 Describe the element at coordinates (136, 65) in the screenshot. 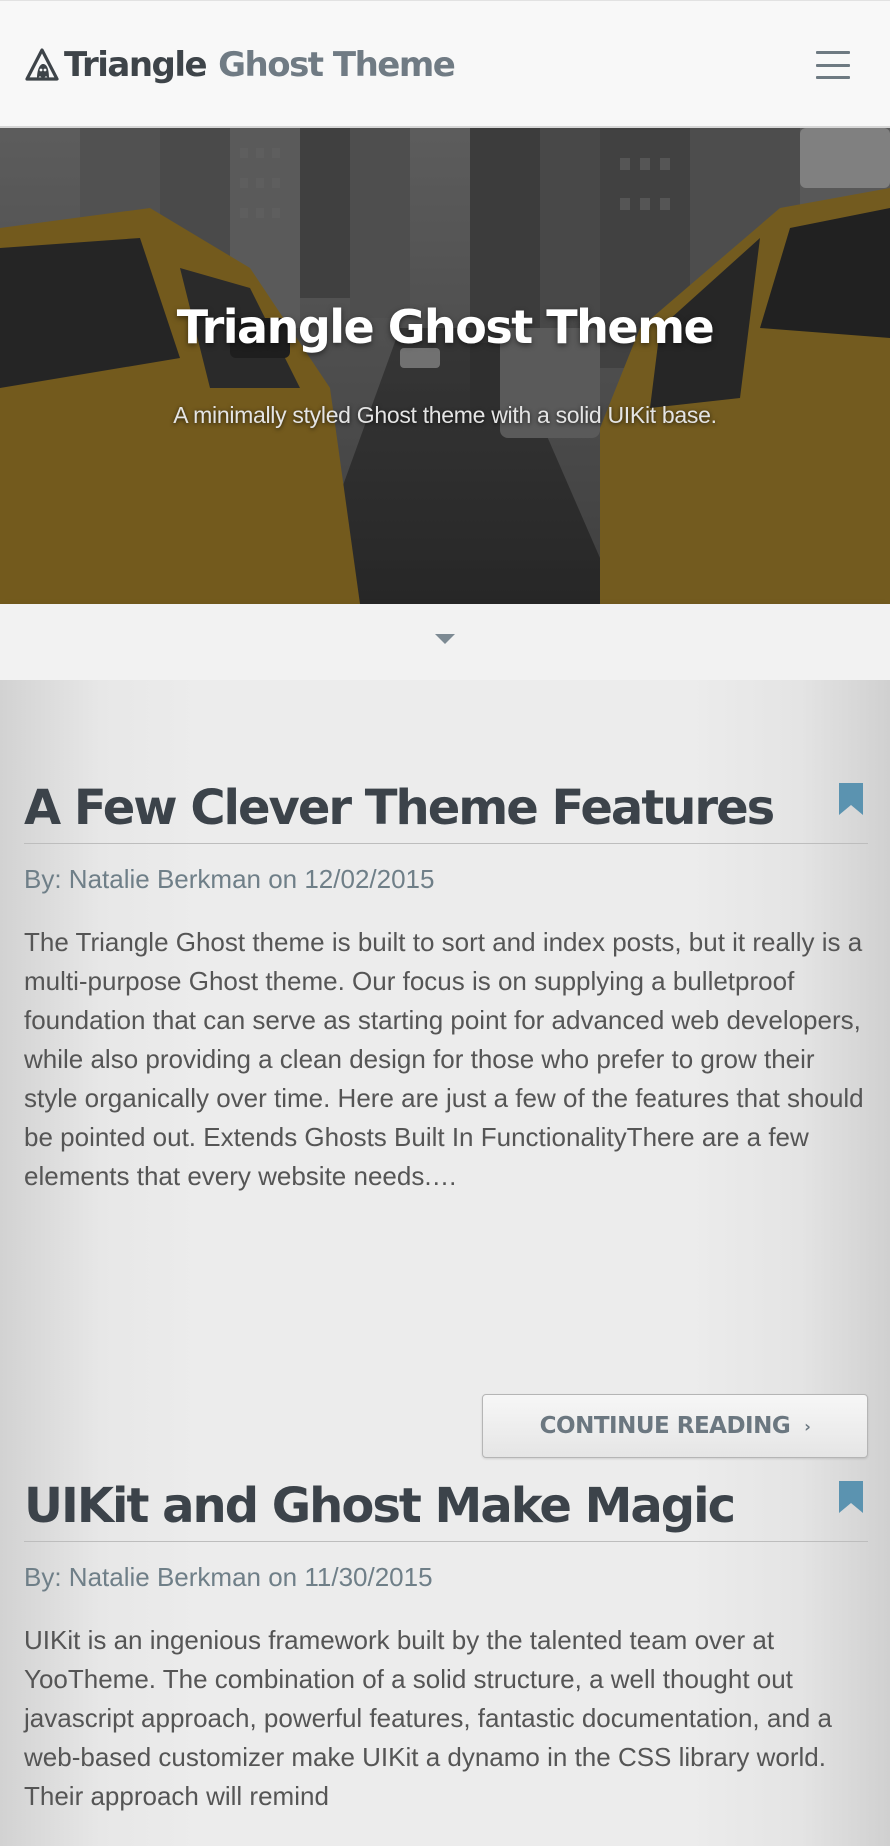

I see `brand-primary-text: Triangle` at that location.